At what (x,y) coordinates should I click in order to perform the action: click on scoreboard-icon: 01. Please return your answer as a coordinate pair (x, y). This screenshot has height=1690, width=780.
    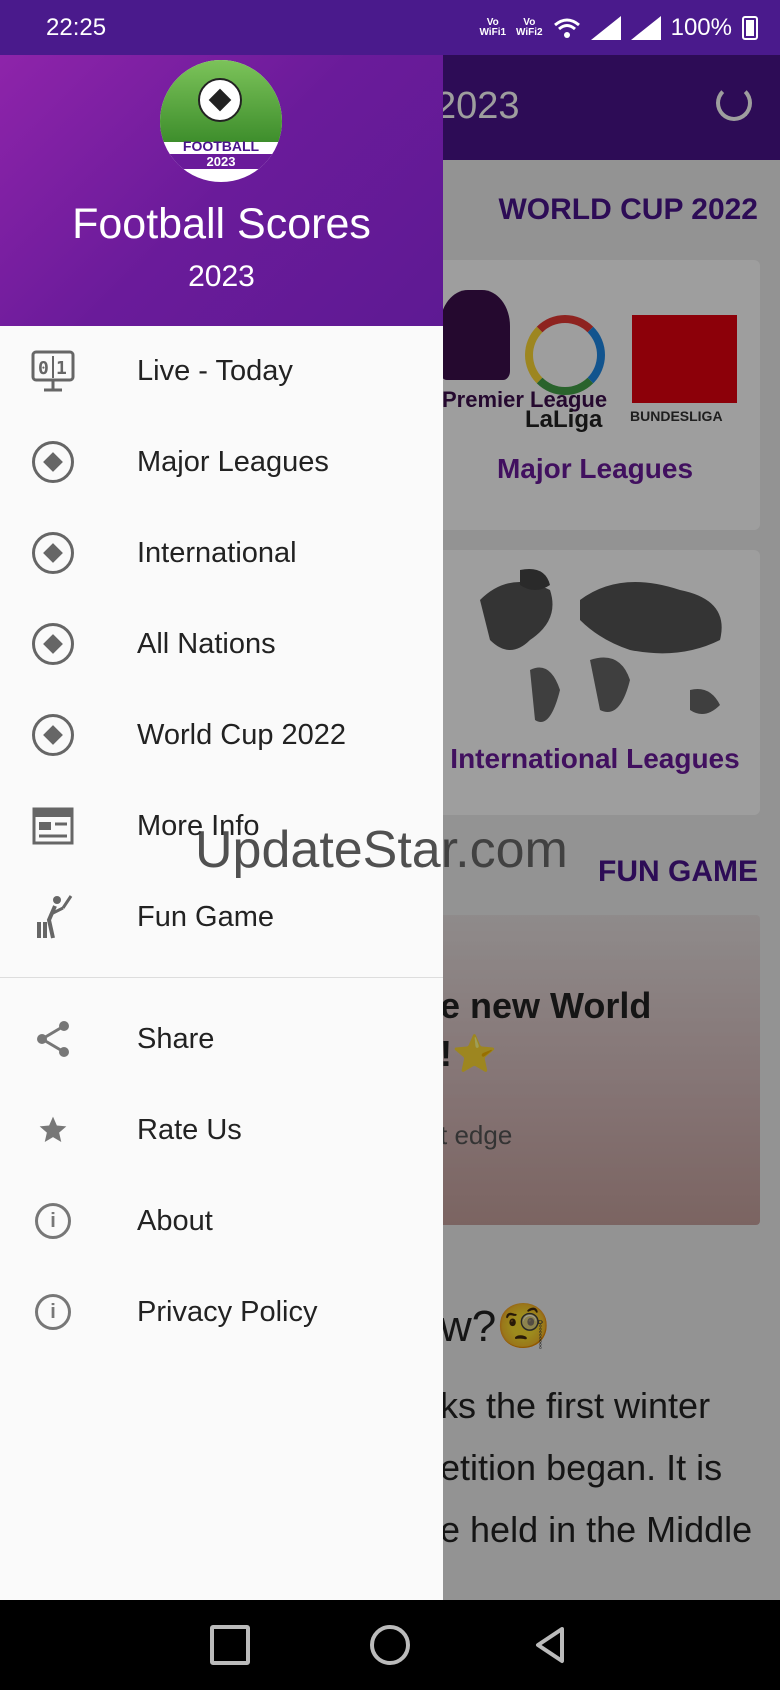
    Looking at the image, I should click on (53, 371).